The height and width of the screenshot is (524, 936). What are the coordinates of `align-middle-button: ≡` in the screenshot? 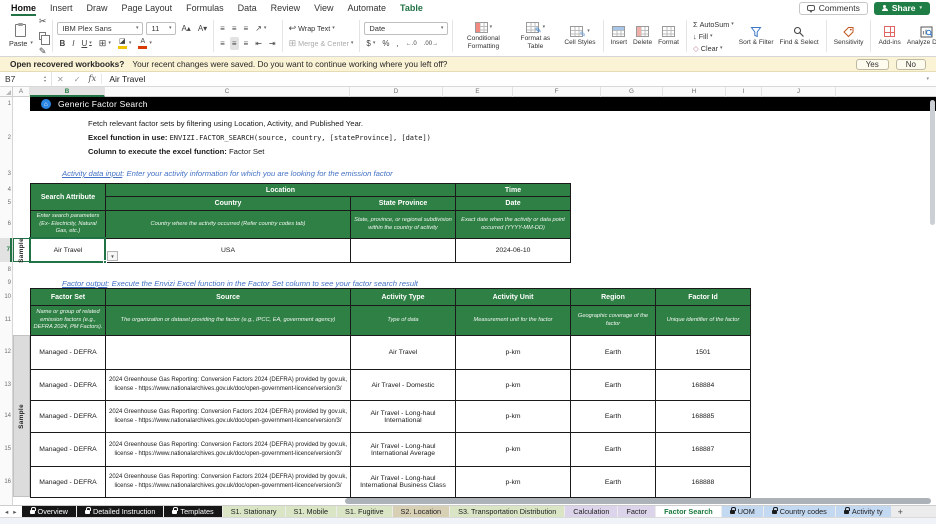 It's located at (234, 28).